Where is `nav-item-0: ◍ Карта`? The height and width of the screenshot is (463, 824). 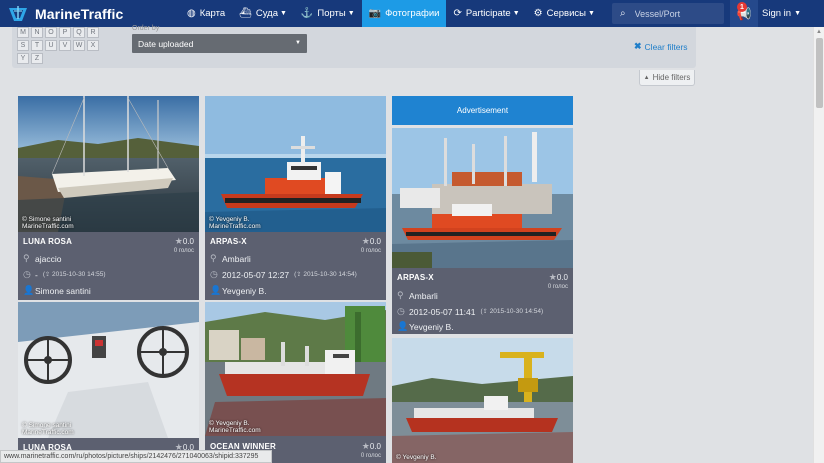 nav-item-0: ◍ Карта is located at coordinates (206, 13).